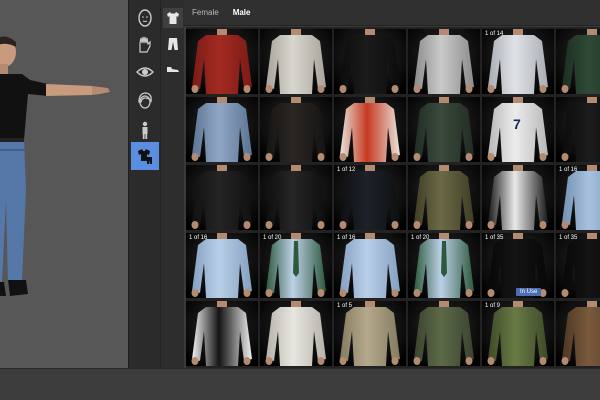  I want to click on garment-tile: 1 of 5, so click(370, 333).